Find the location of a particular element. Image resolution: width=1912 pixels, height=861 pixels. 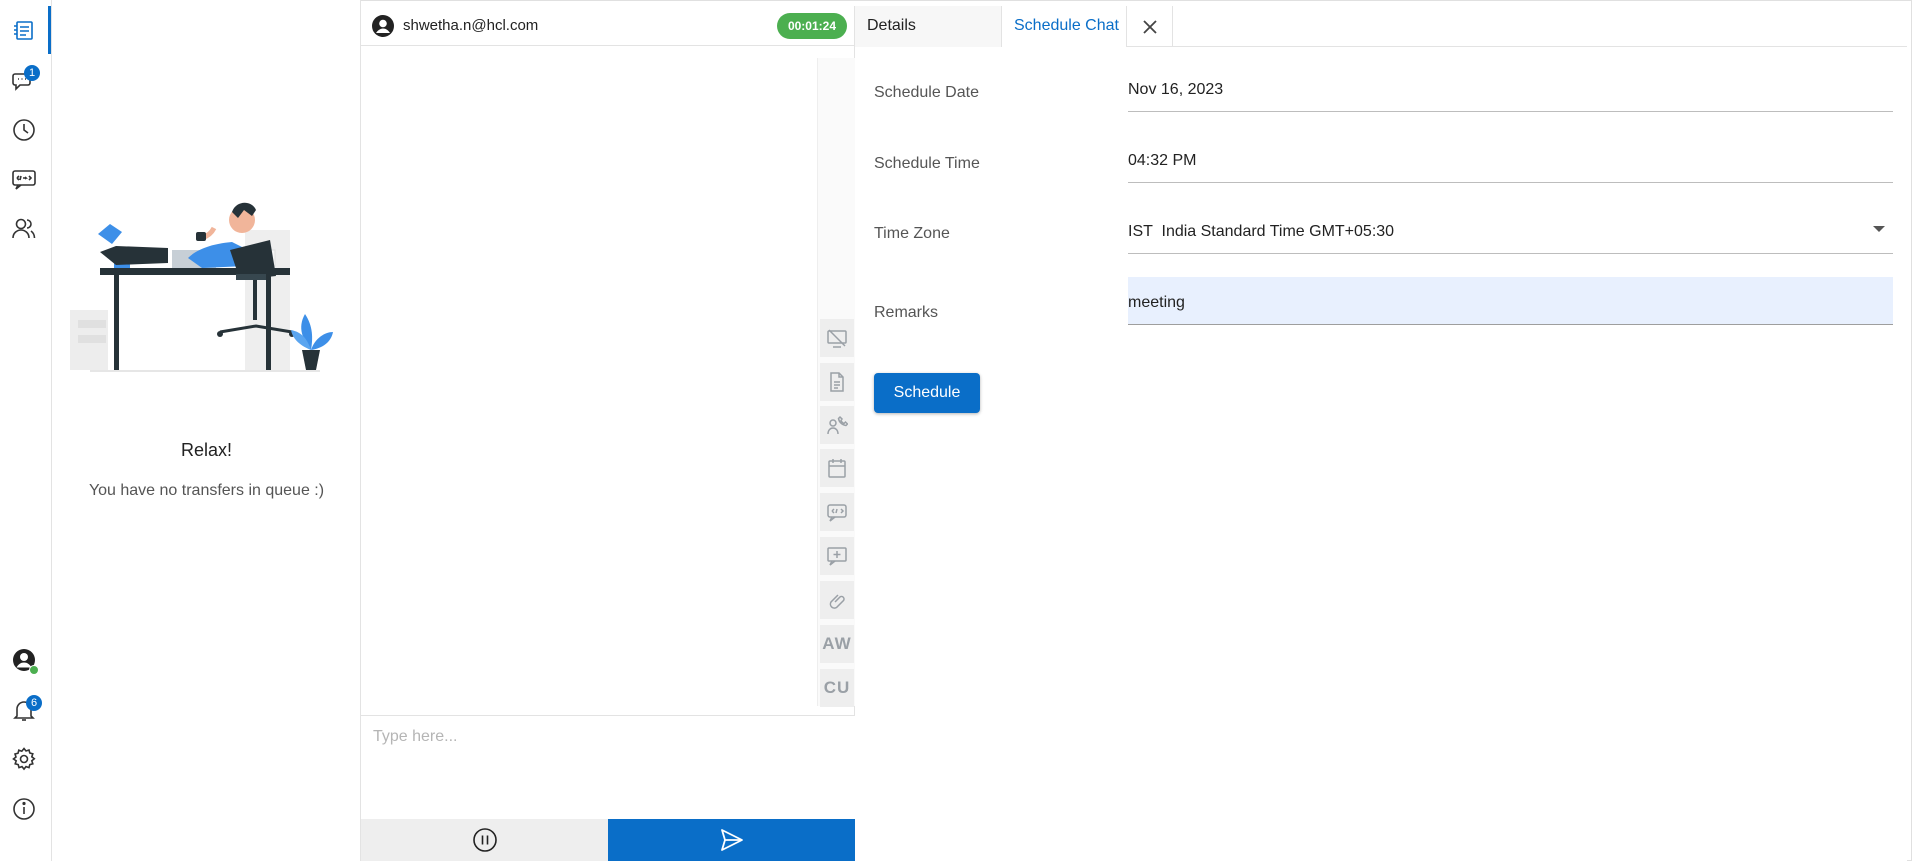

calendar-icon is located at coordinates (837, 468).